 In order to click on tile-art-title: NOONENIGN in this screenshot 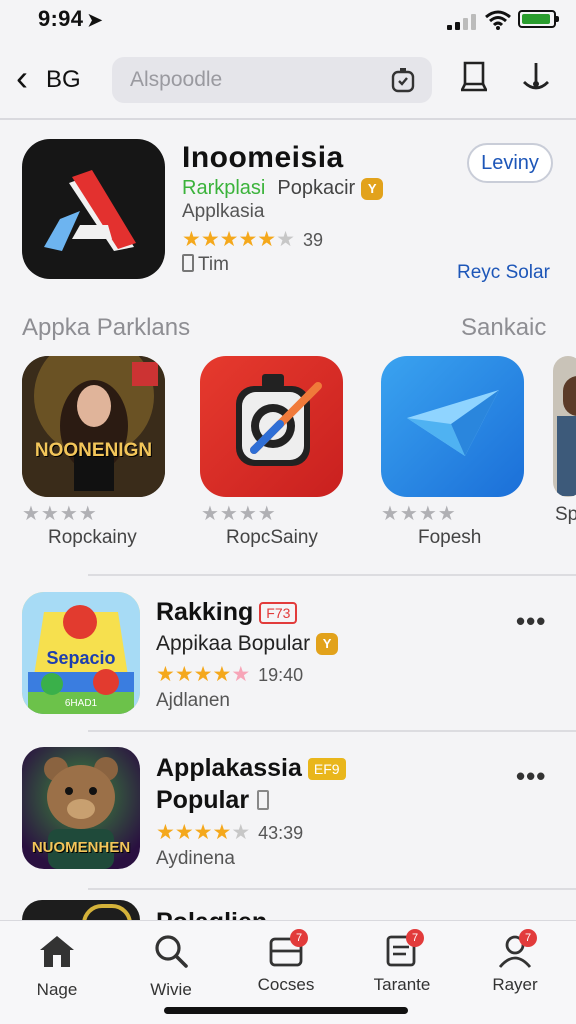, I will do `click(93, 450)`.